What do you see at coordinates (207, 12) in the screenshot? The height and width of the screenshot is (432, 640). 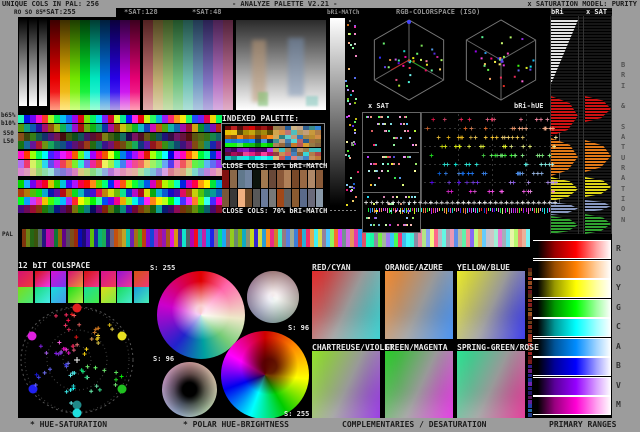 I see `sat48-tab: *SAT:48` at bounding box center [207, 12].